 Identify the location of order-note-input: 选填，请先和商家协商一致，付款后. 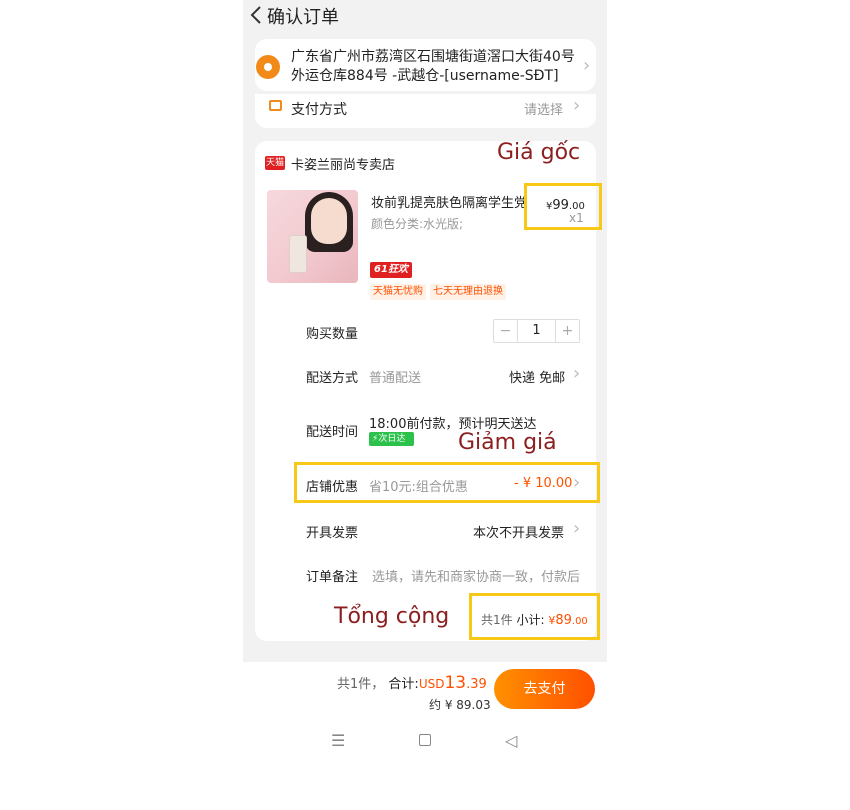
(476, 575).